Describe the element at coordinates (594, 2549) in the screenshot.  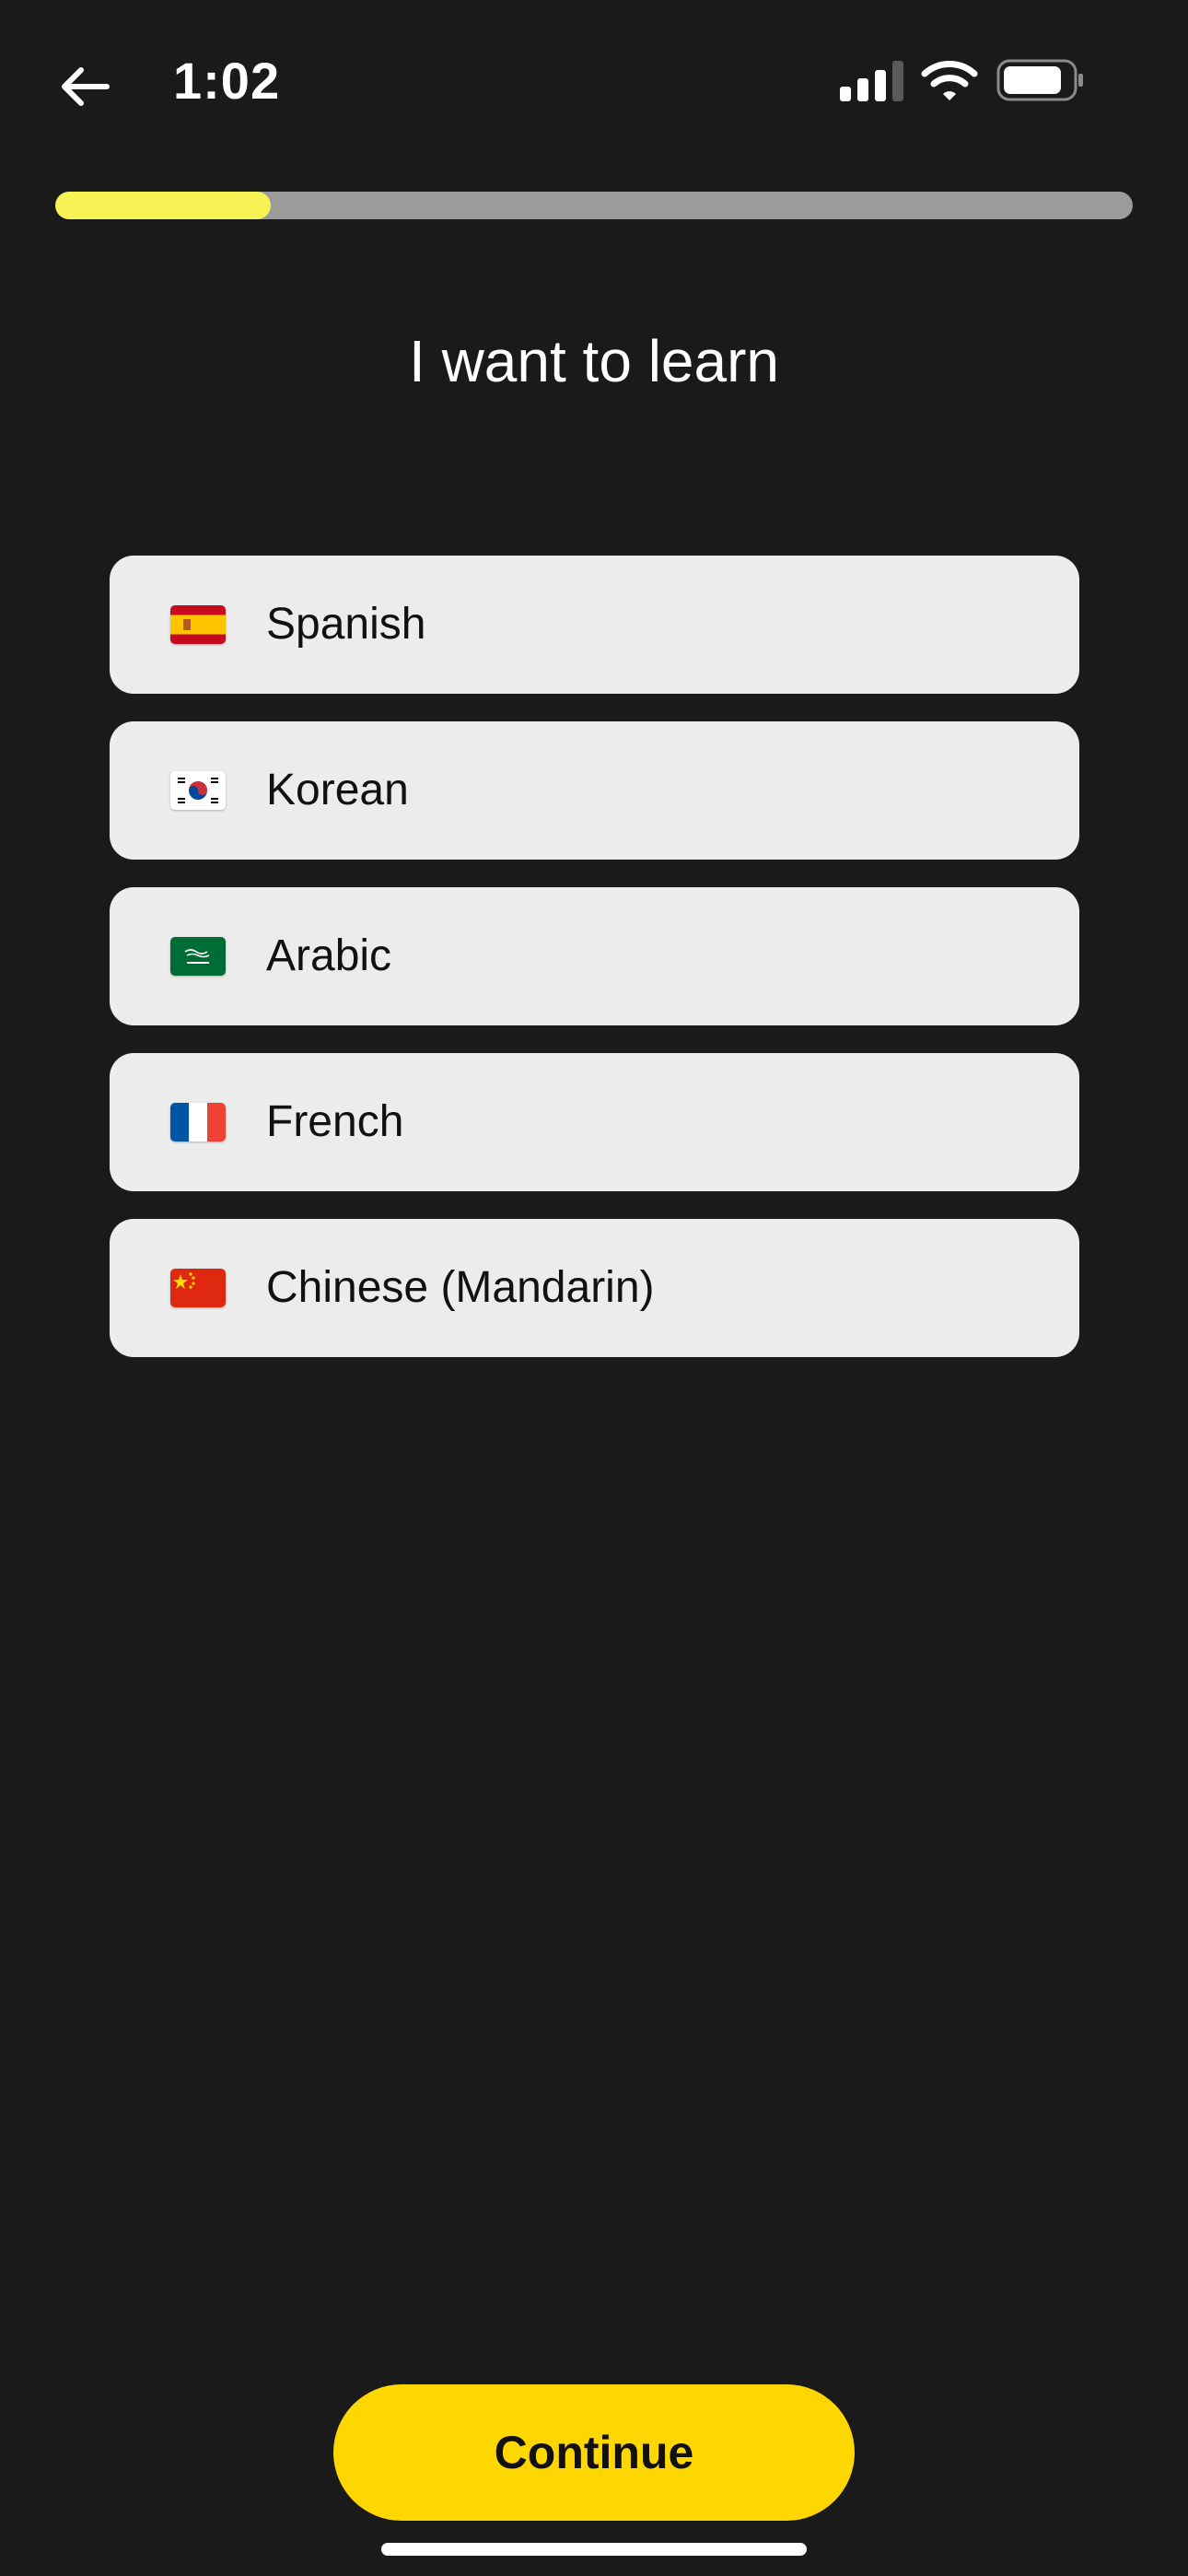
I see `home-indicator` at that location.